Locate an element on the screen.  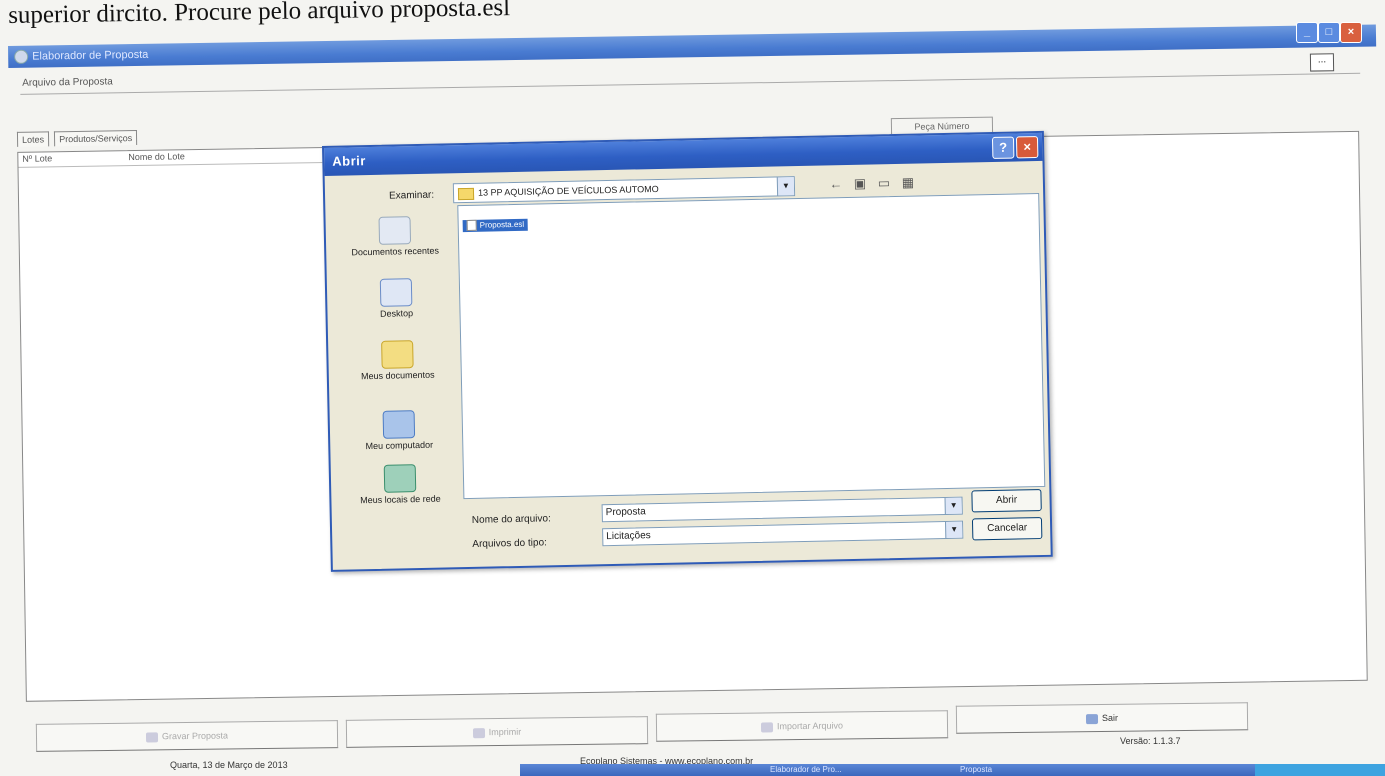
tipo-arquivo-select: Licitações ▼ is located at coordinates (783, 533).